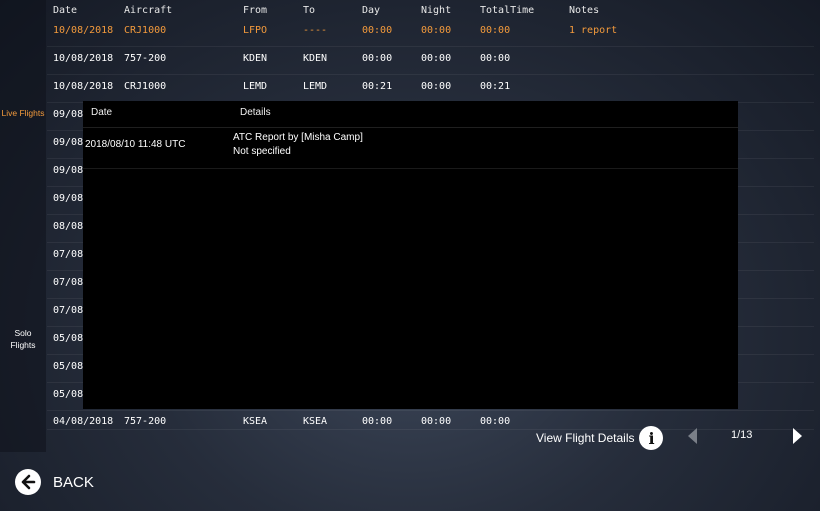  I want to click on popup-date-header: Date, so click(102, 112).